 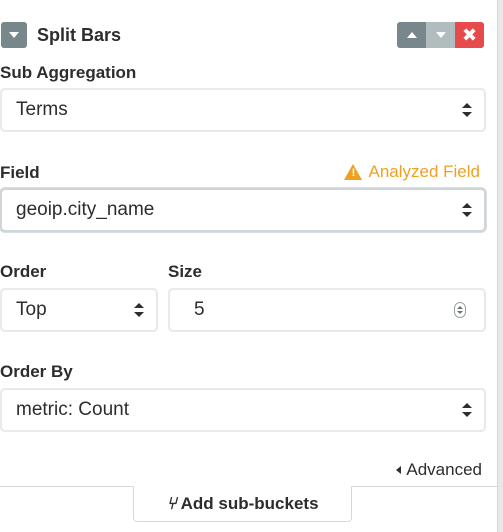 I want to click on size-value: 5, so click(x=199, y=309).